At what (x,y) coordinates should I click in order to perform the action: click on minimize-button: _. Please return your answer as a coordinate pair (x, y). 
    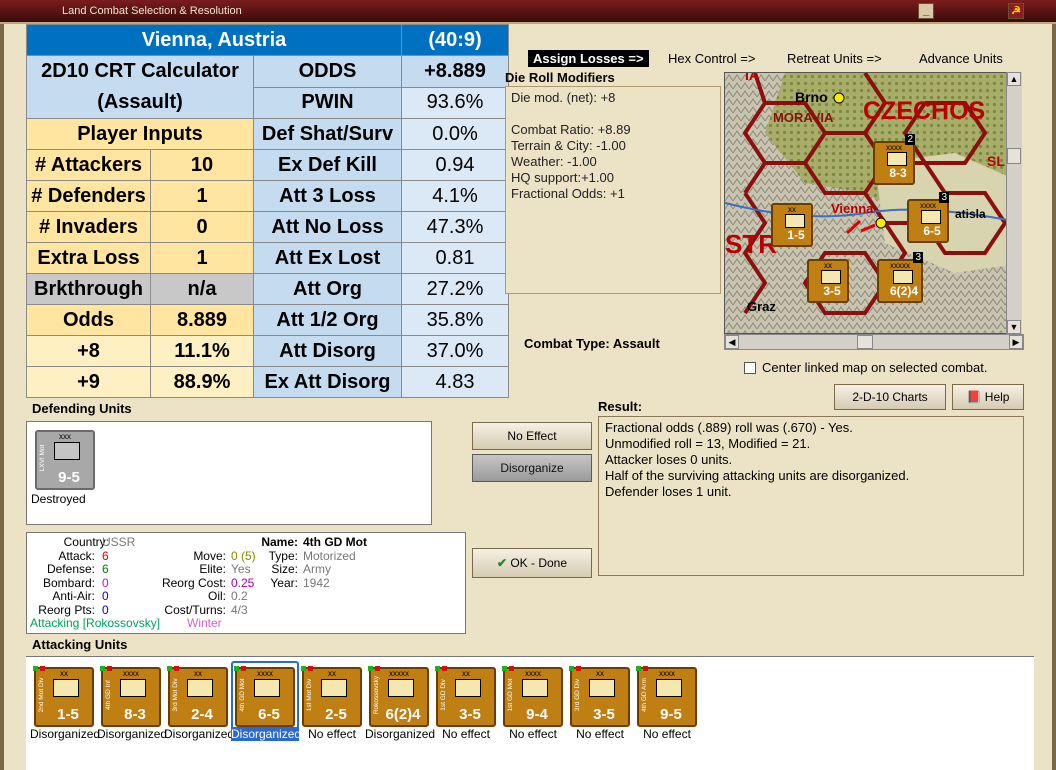
    Looking at the image, I should click on (926, 11).